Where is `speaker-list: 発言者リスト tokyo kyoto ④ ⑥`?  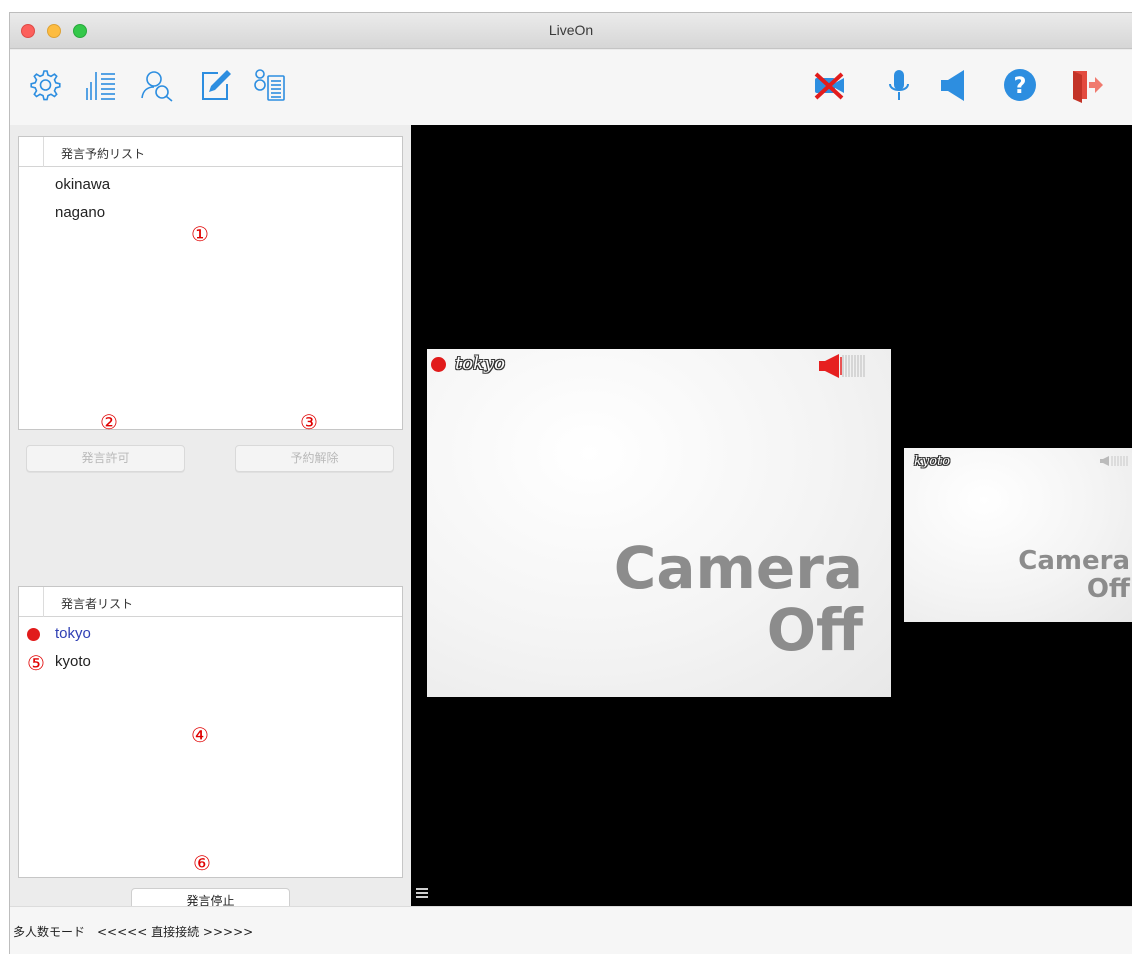 speaker-list: 発言者リスト tokyo kyoto ④ ⑥ is located at coordinates (210, 732).